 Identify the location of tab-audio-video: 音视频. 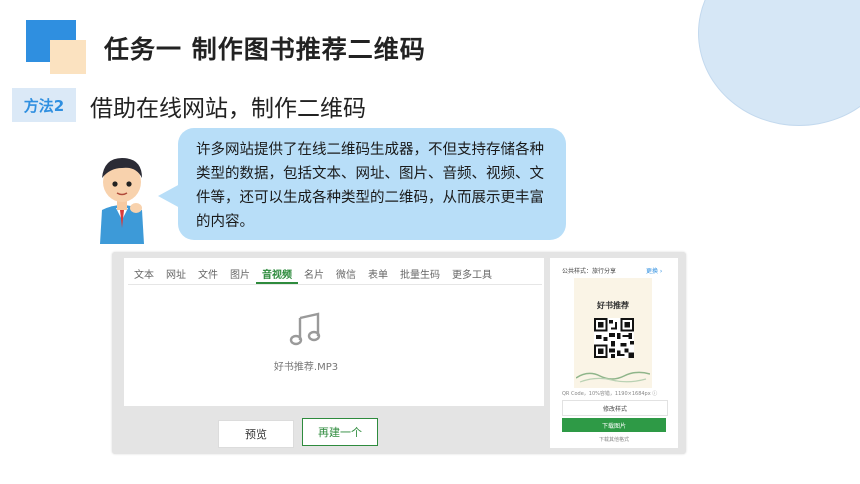
(277, 273).